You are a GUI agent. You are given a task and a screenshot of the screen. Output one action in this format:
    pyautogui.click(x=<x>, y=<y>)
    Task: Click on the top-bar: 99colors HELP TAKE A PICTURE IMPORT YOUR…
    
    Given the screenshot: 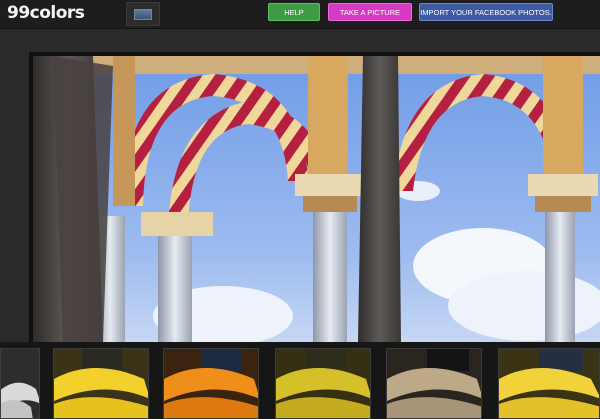 What is the action you would take?
    pyautogui.click(x=300, y=14)
    